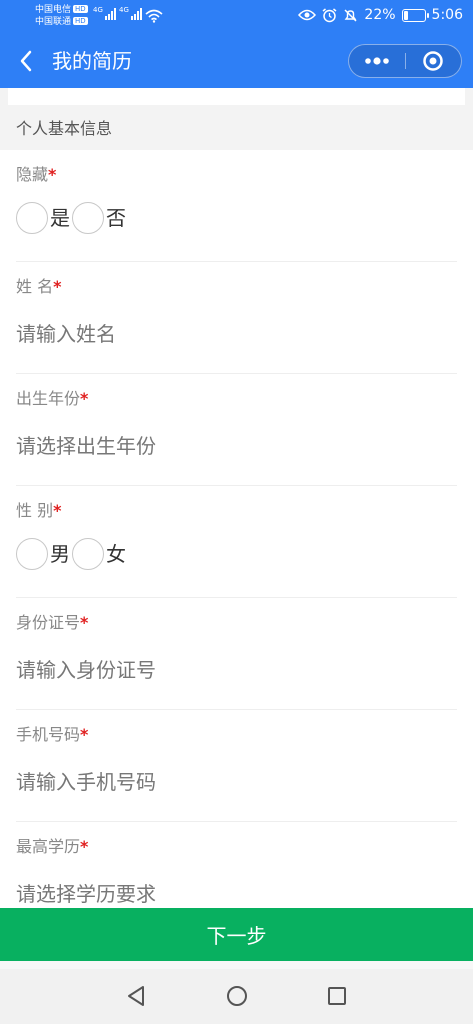  What do you see at coordinates (53, 10) in the screenshot?
I see `carrier-1: 中国电信` at bounding box center [53, 10].